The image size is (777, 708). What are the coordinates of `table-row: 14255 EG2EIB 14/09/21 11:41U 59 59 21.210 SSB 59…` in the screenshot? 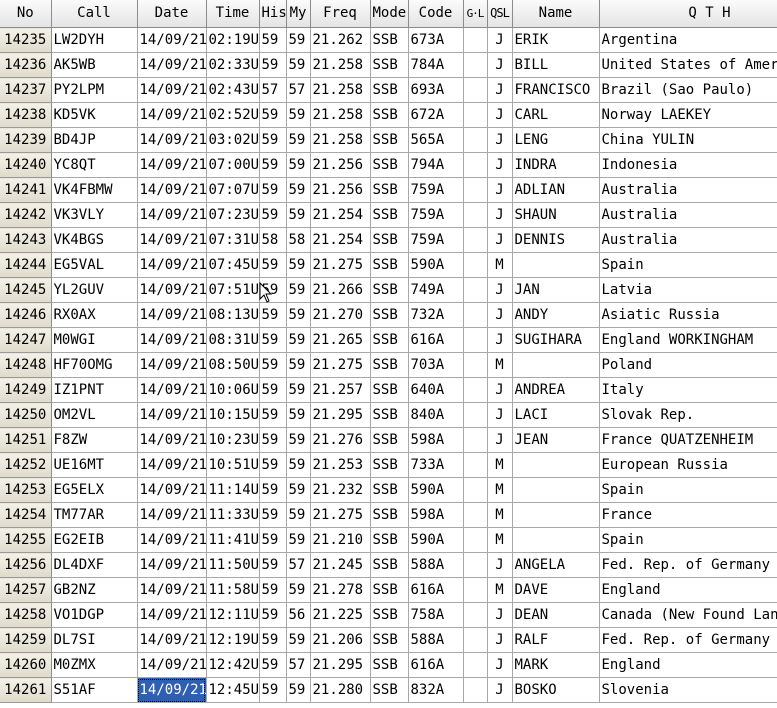 It's located at (388, 540).